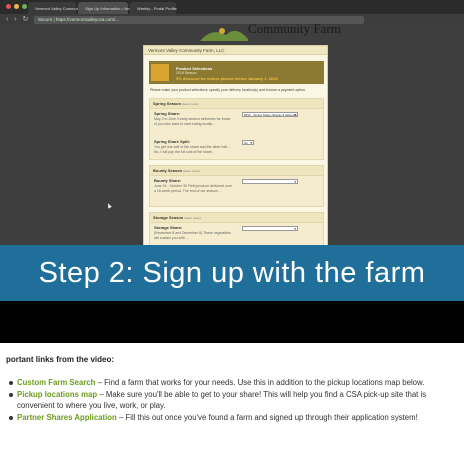 This screenshot has width=464, height=467. What do you see at coordinates (60, 359) in the screenshot?
I see `links-heading: portant links from the video:` at bounding box center [60, 359].